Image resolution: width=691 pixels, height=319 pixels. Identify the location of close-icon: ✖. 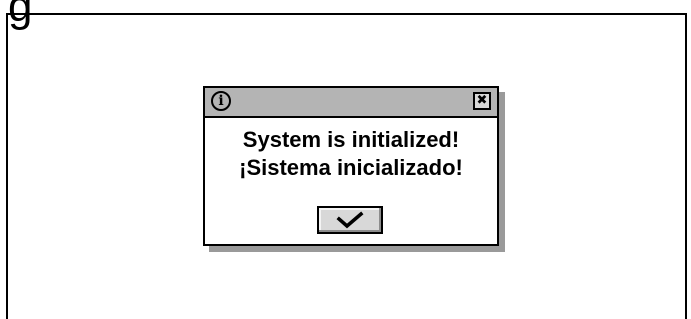
(482, 100).